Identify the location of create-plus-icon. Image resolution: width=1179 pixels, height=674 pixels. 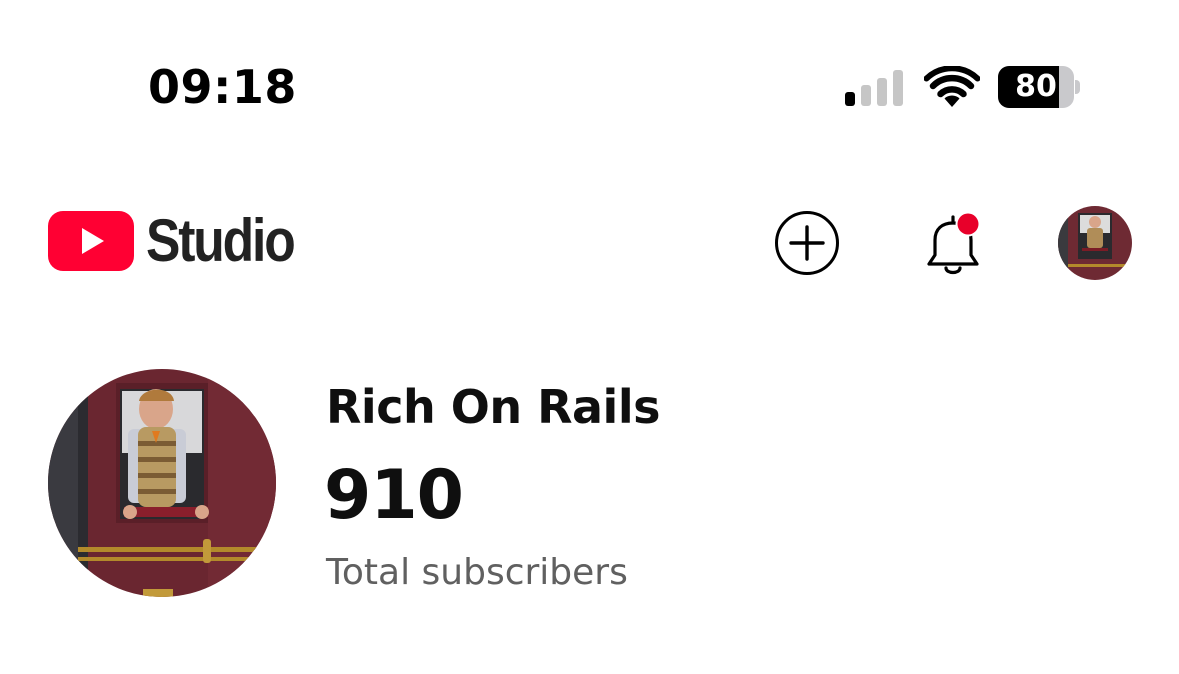
(807, 243).